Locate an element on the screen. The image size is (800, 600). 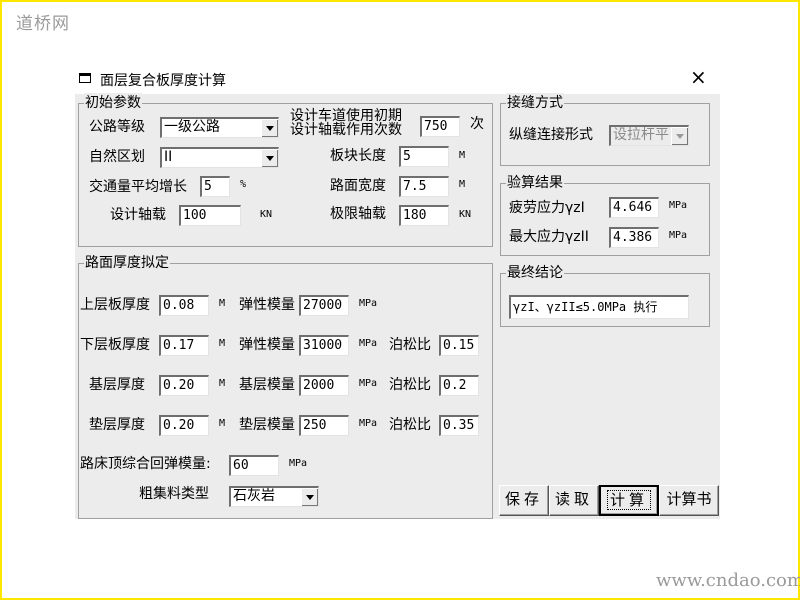
road-grade-select: 一级公路 is located at coordinates (219, 127).